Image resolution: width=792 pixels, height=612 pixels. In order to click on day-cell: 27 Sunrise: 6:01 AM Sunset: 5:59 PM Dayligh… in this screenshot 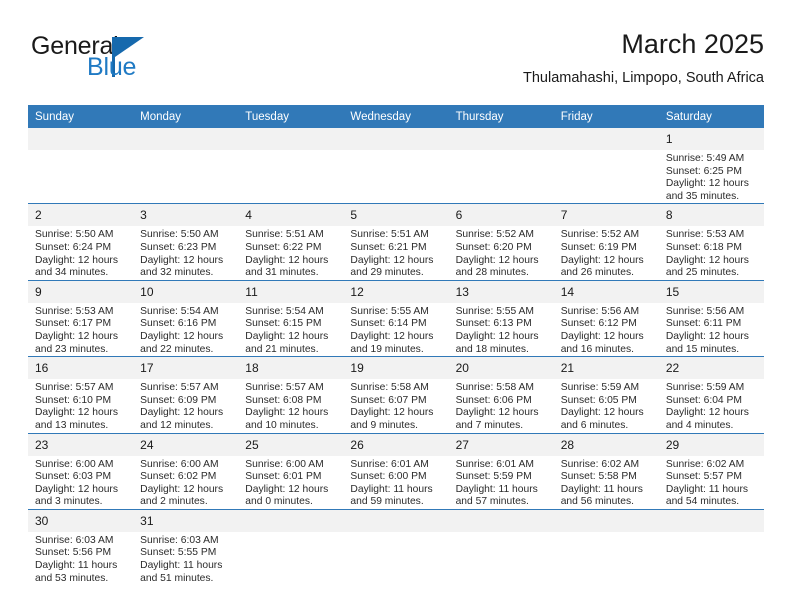, I will do `click(501, 471)`.